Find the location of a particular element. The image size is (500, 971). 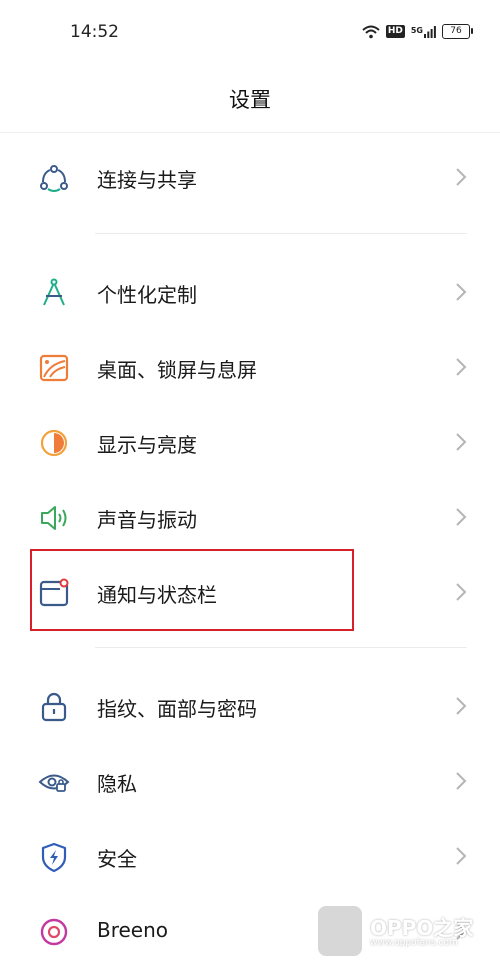

5g-signal-icon: 5G is located at coordinates (423, 31).